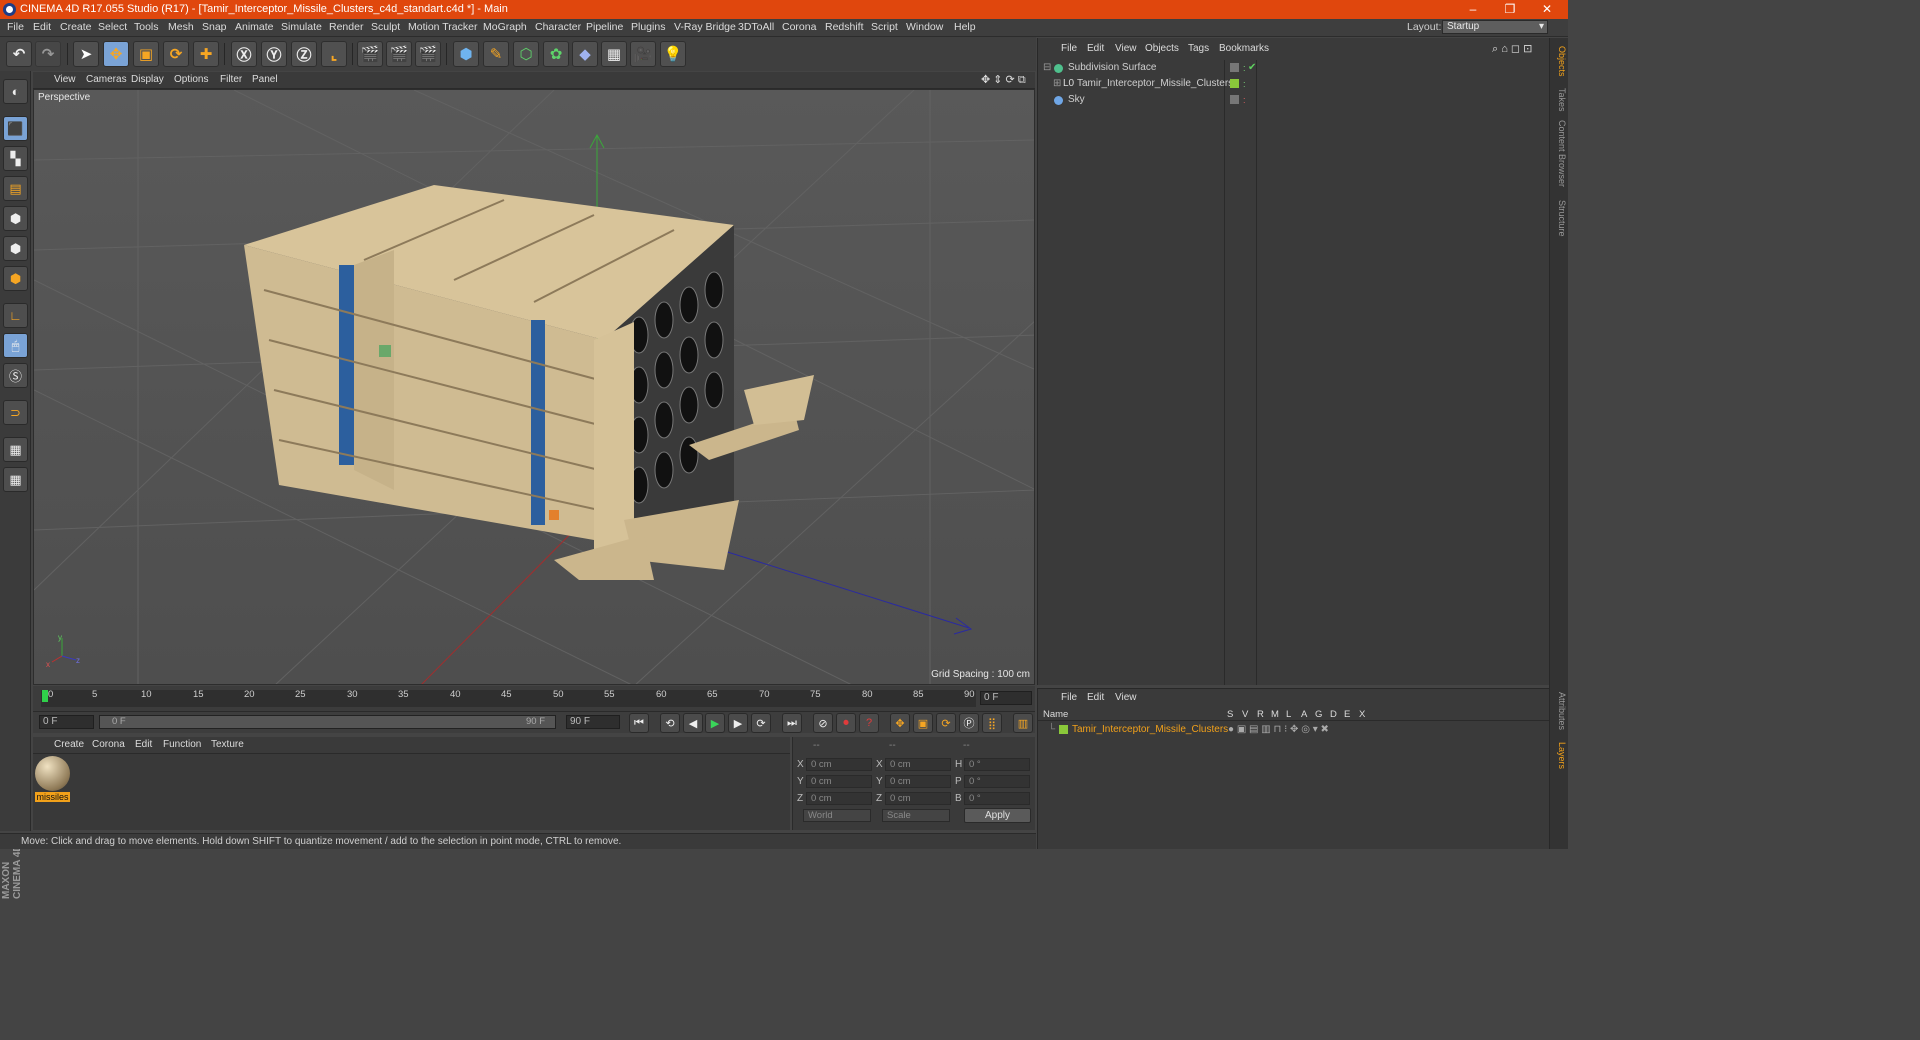 The image size is (1920, 1040). Describe the element at coordinates (639, 723) in the screenshot. I see `go-to-start-button: ⏮` at that location.